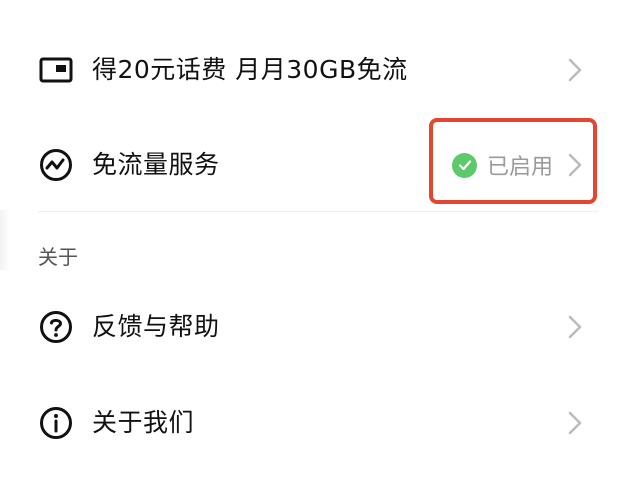  I want to click on info-circle-icon, so click(56, 423).